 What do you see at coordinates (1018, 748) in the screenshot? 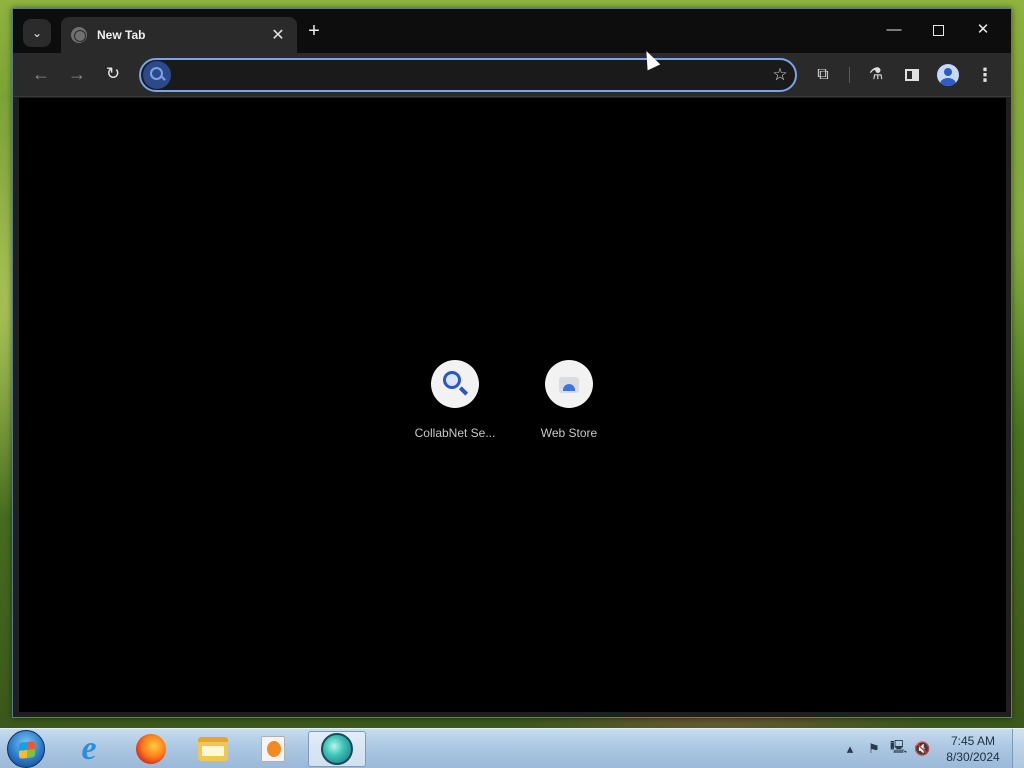
I see `show-desktop-button` at bounding box center [1018, 748].